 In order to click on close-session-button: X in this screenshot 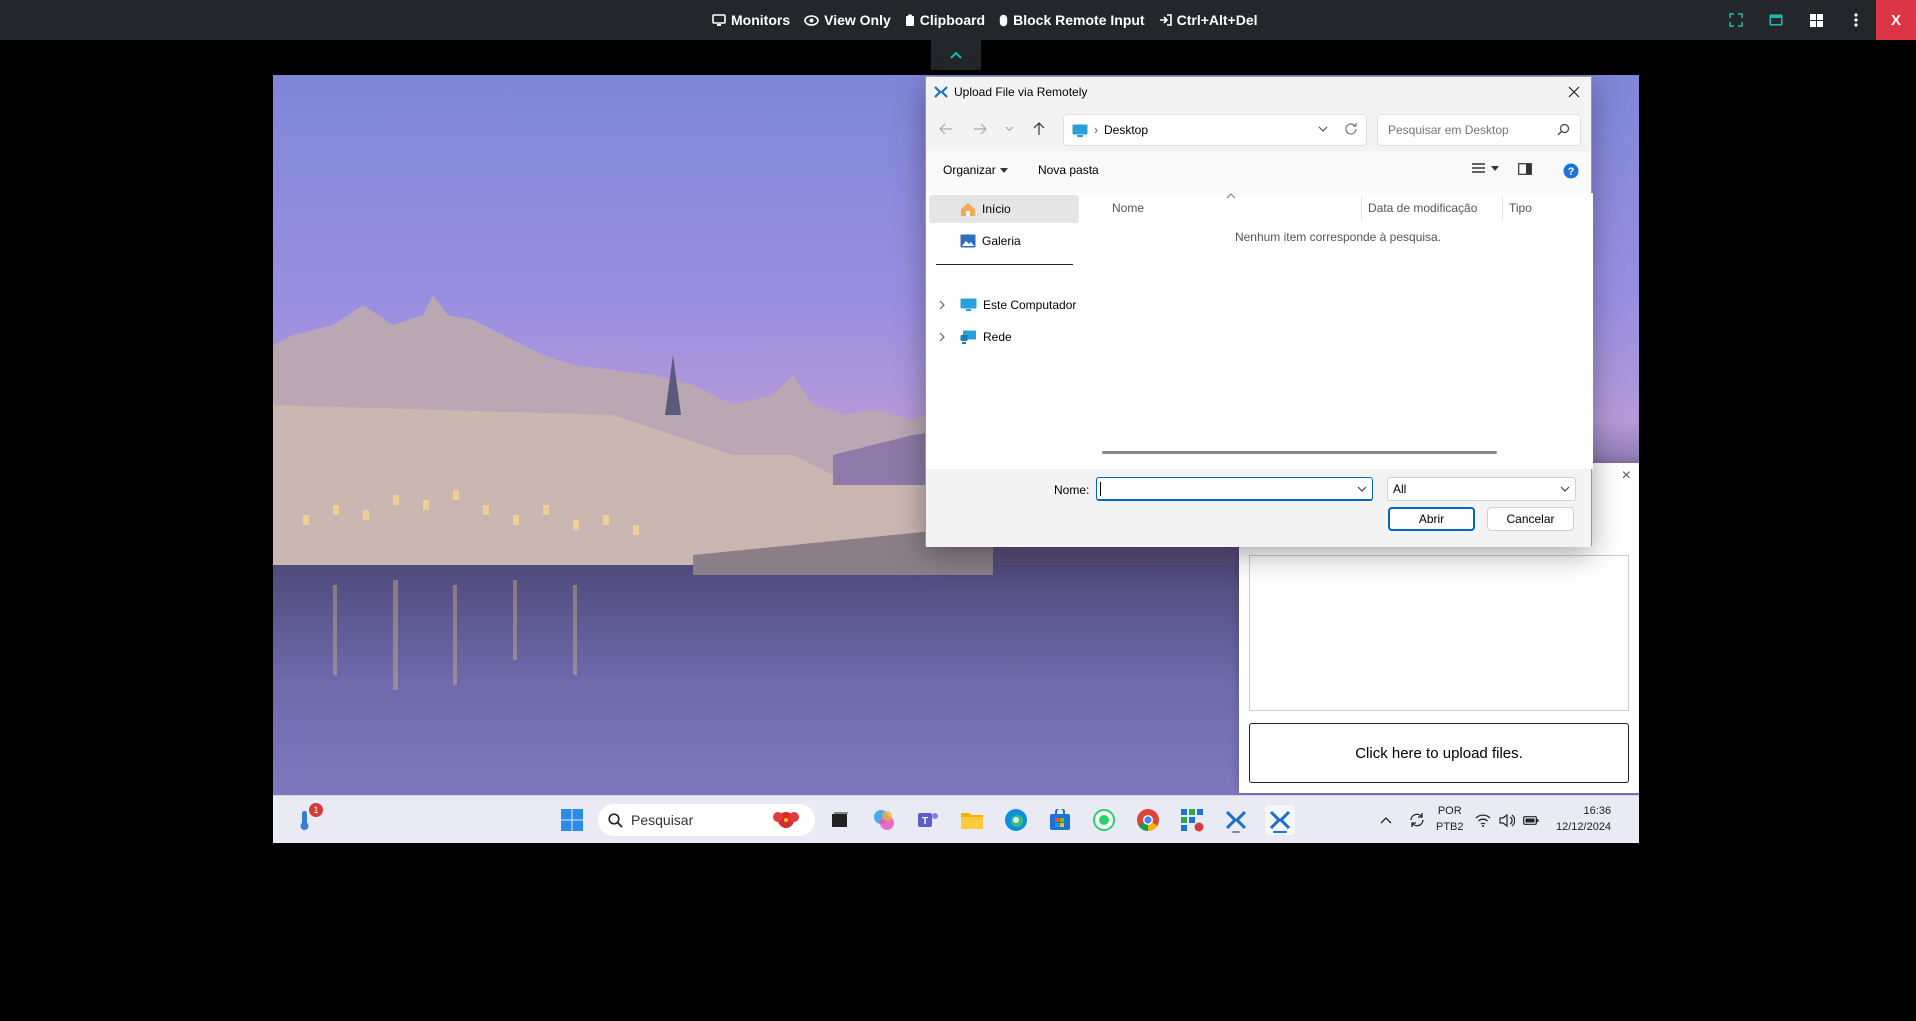, I will do `click(1896, 20)`.